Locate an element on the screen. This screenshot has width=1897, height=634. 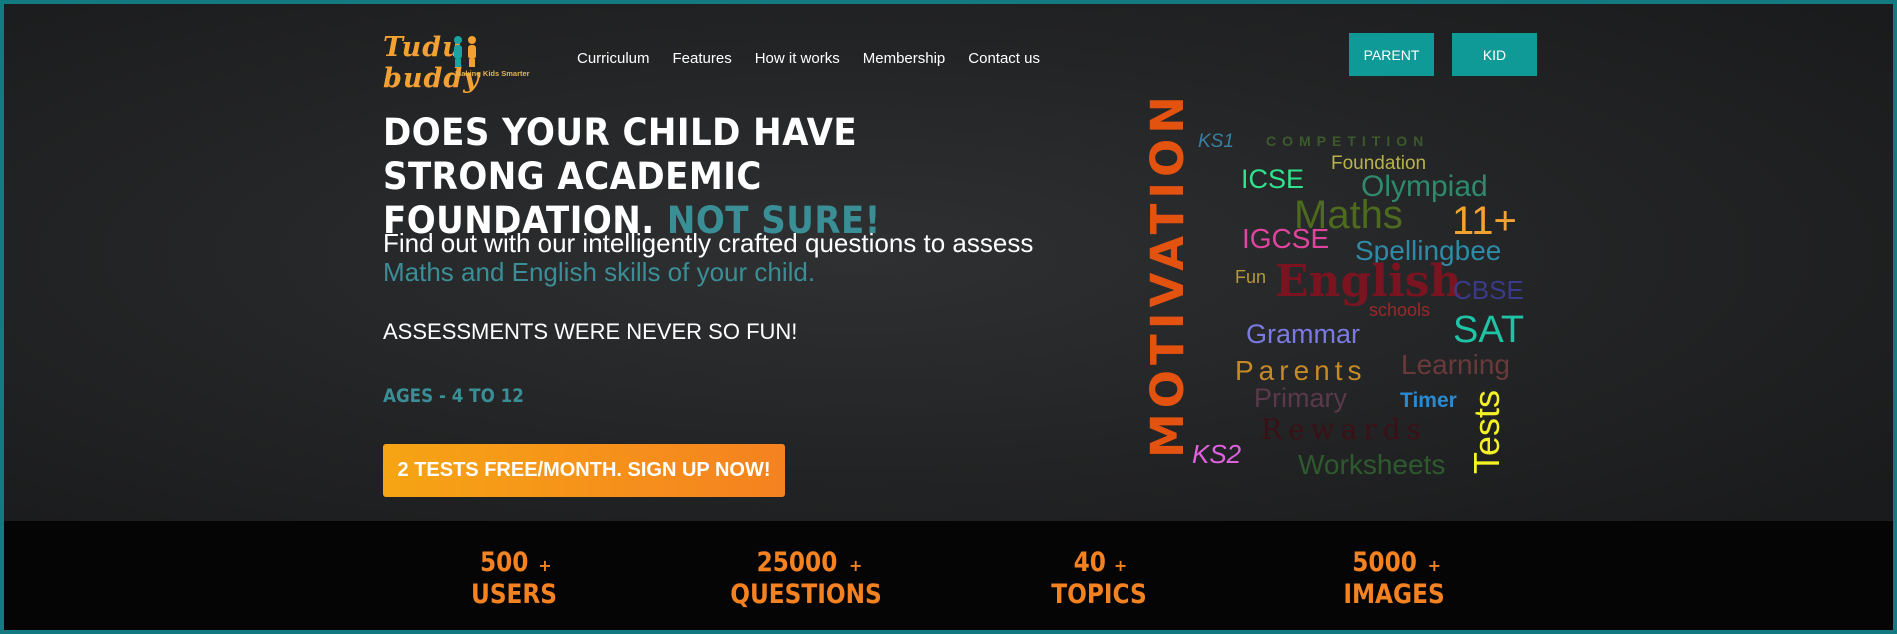
word-fun: Fun is located at coordinates (1251, 277).